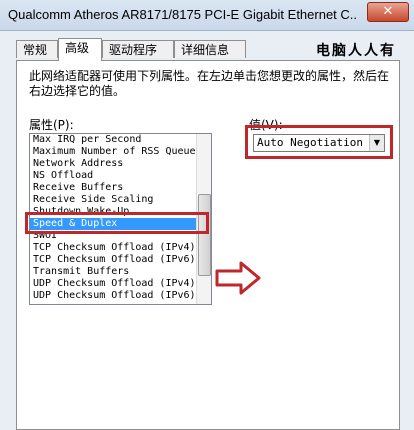  What do you see at coordinates (114, 152) in the screenshot?
I see `list-item: Maximum Number of RSS Queue` at bounding box center [114, 152].